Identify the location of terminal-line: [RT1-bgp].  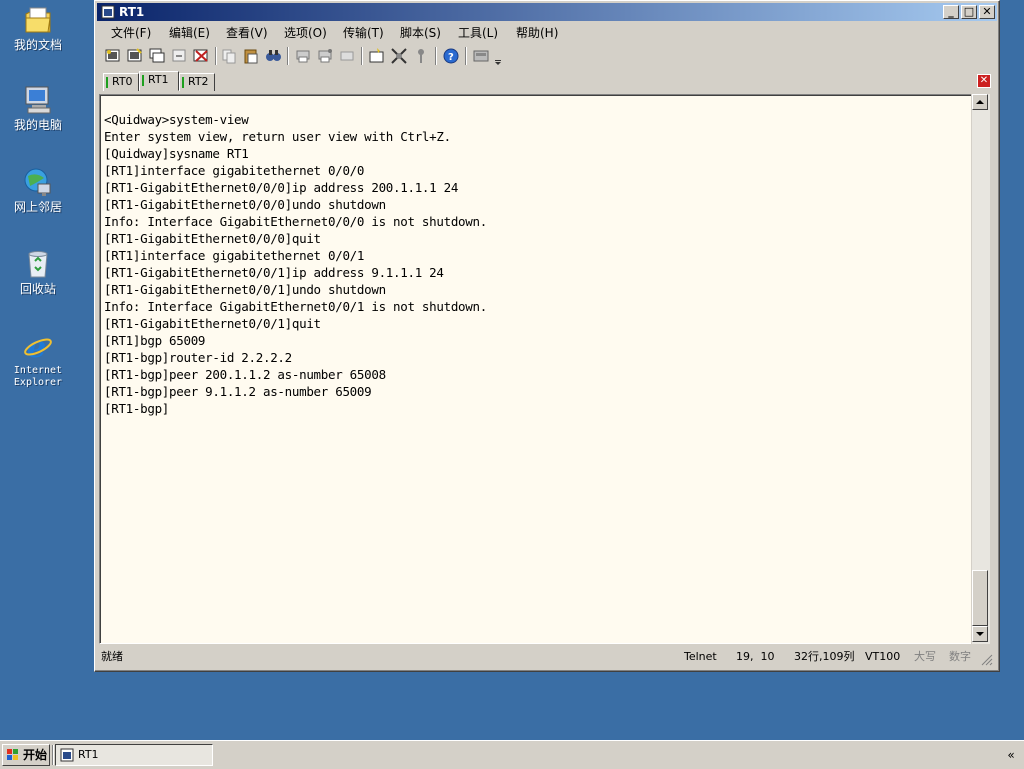
(137, 408).